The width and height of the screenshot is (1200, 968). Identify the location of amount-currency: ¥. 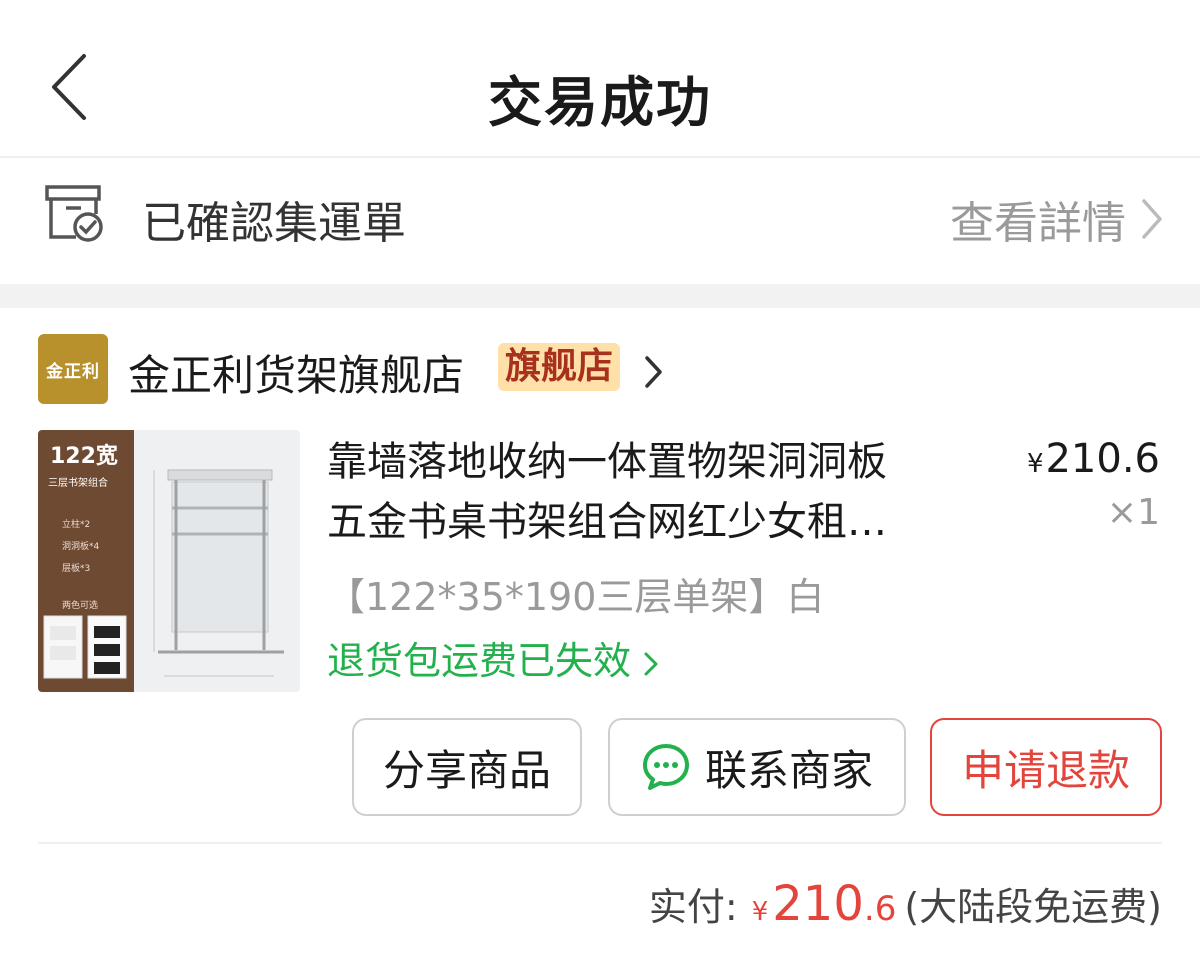
(760, 912).